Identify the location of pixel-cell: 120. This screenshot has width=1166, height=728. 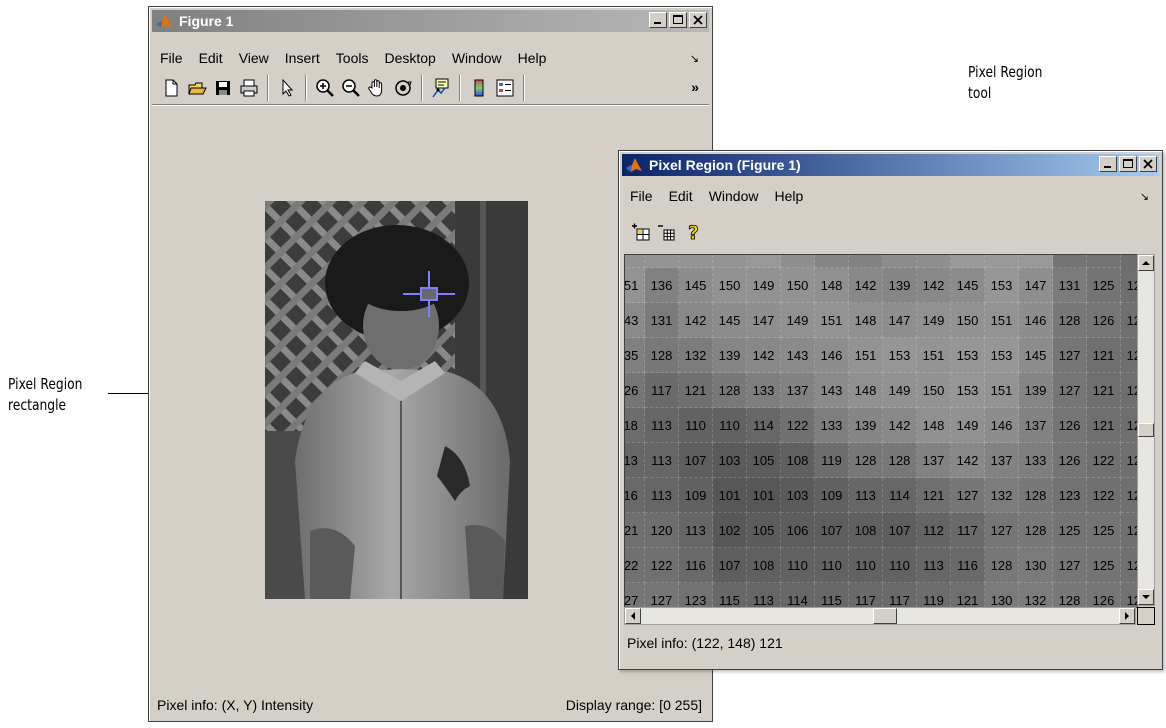
(662, 530).